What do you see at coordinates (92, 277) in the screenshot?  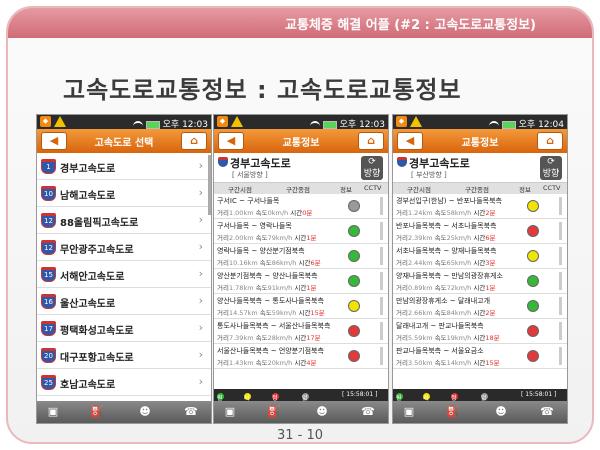 I see `highway-name: 서해안고속도로` at bounding box center [92, 277].